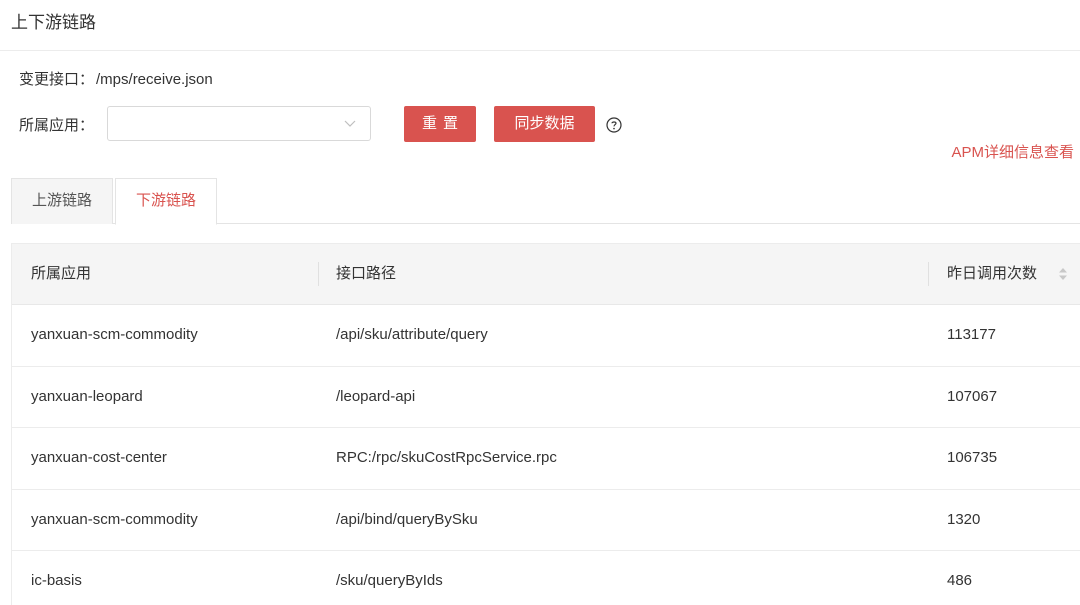 The width and height of the screenshot is (1080, 605). I want to click on sync-data-button: 同步数据, so click(544, 124).